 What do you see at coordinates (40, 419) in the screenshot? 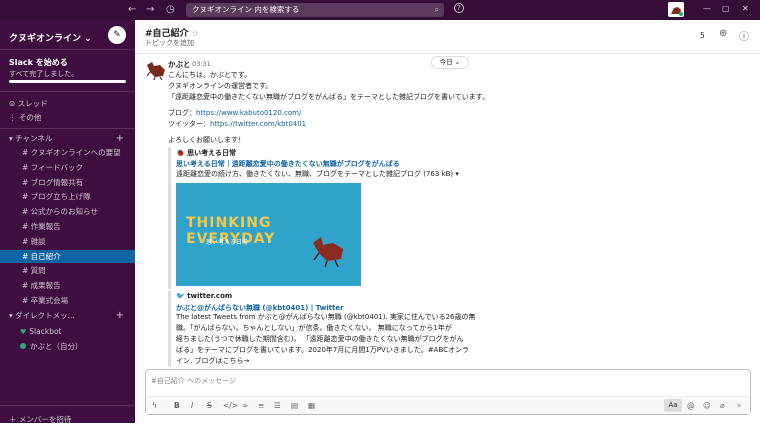
I see `invite-members-link: ＋ メンバーを招待` at bounding box center [40, 419].